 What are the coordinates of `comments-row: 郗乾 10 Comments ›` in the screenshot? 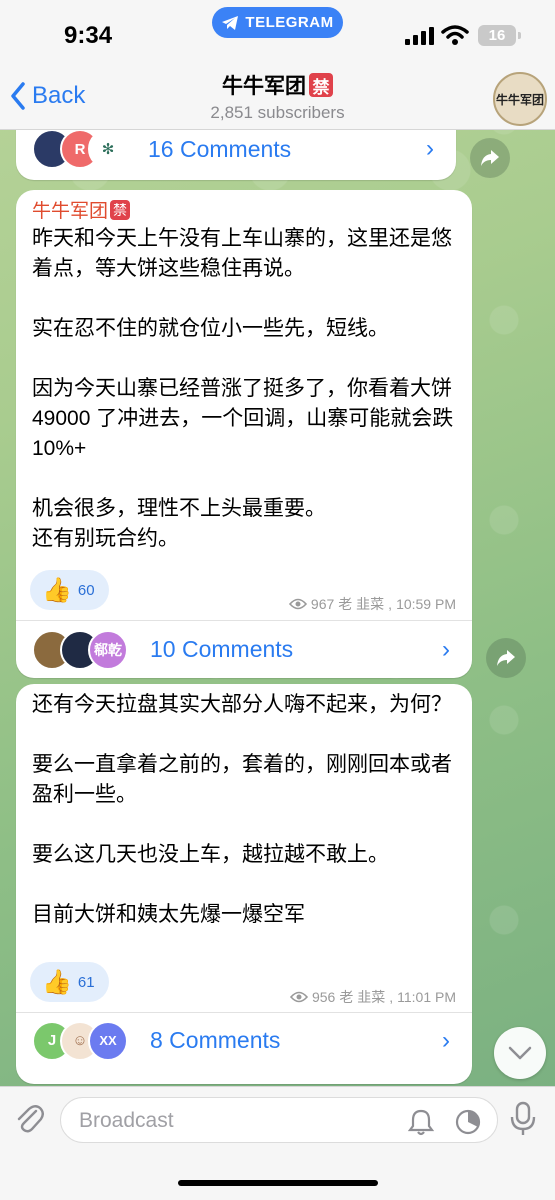 It's located at (244, 649).